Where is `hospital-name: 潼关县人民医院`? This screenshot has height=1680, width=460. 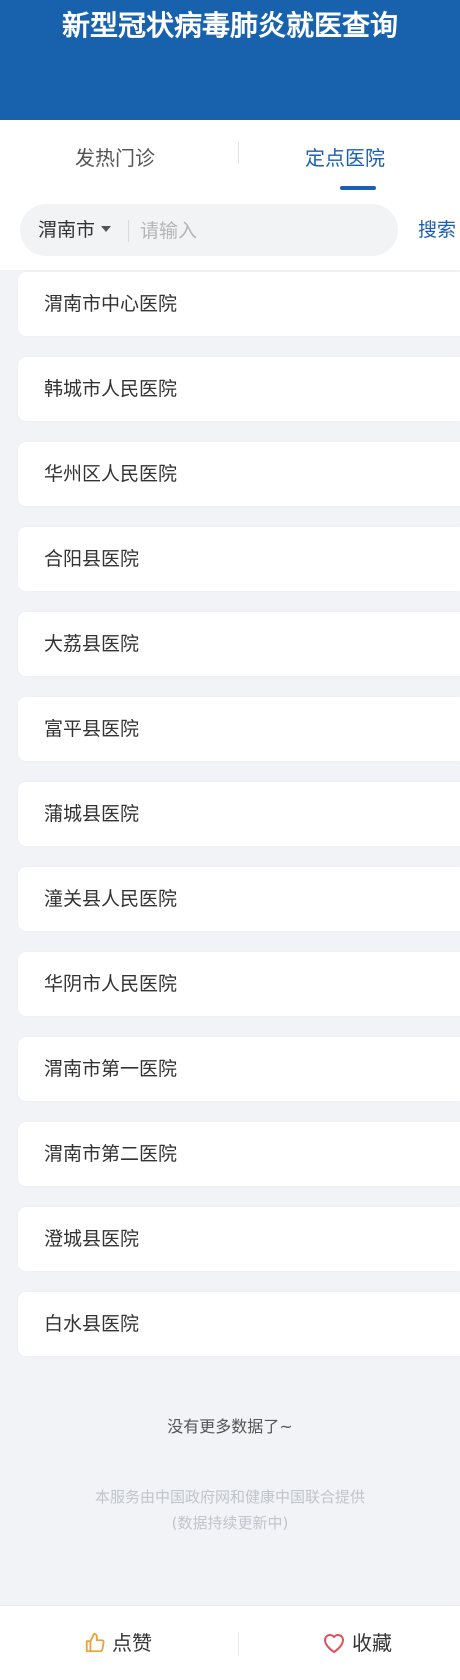
hospital-name: 潼关县人民医院 is located at coordinates (111, 899).